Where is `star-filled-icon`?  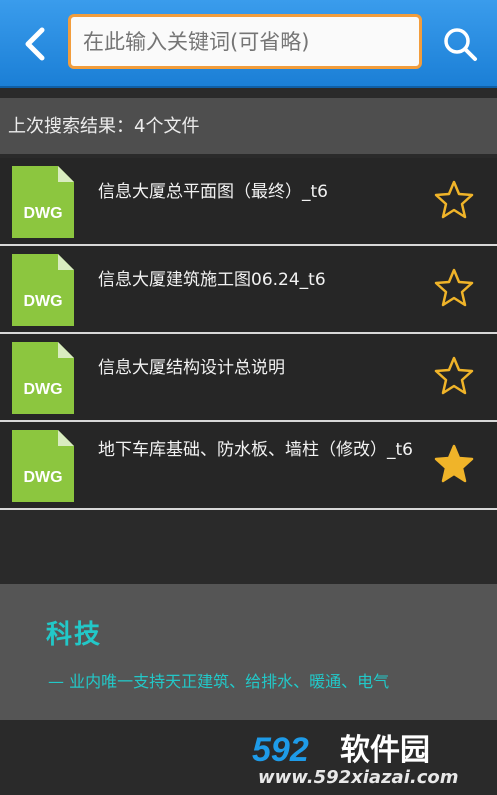 star-filled-icon is located at coordinates (454, 464).